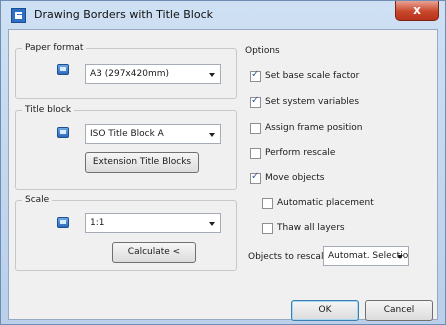 This screenshot has height=325, width=446. What do you see at coordinates (127, 134) in the screenshot?
I see `title-block-value: ISO Title Block A` at bounding box center [127, 134].